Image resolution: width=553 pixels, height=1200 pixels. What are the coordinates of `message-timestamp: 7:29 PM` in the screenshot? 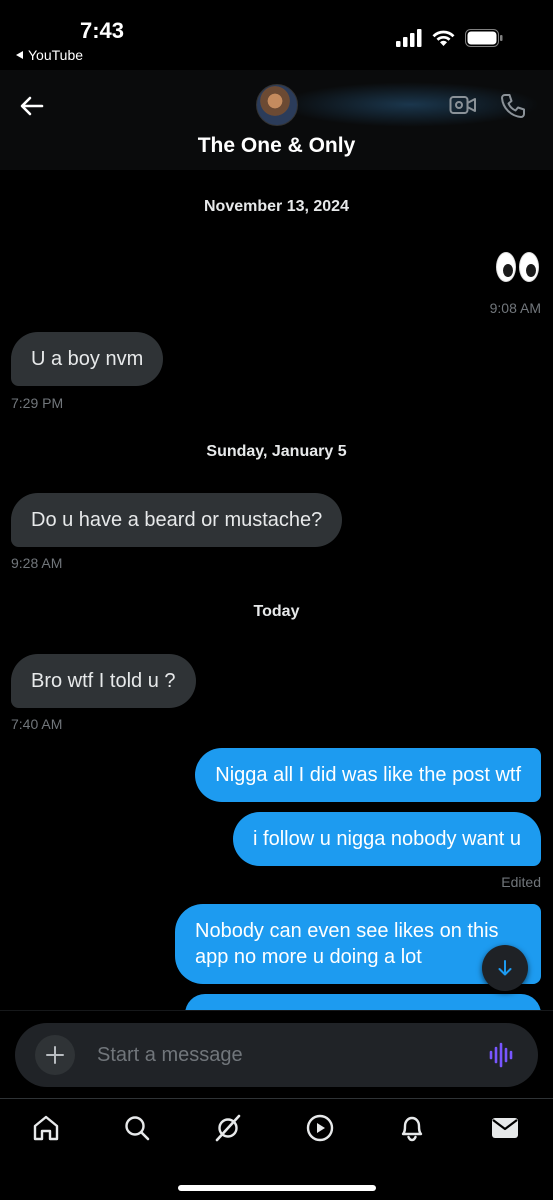 It's located at (37, 403).